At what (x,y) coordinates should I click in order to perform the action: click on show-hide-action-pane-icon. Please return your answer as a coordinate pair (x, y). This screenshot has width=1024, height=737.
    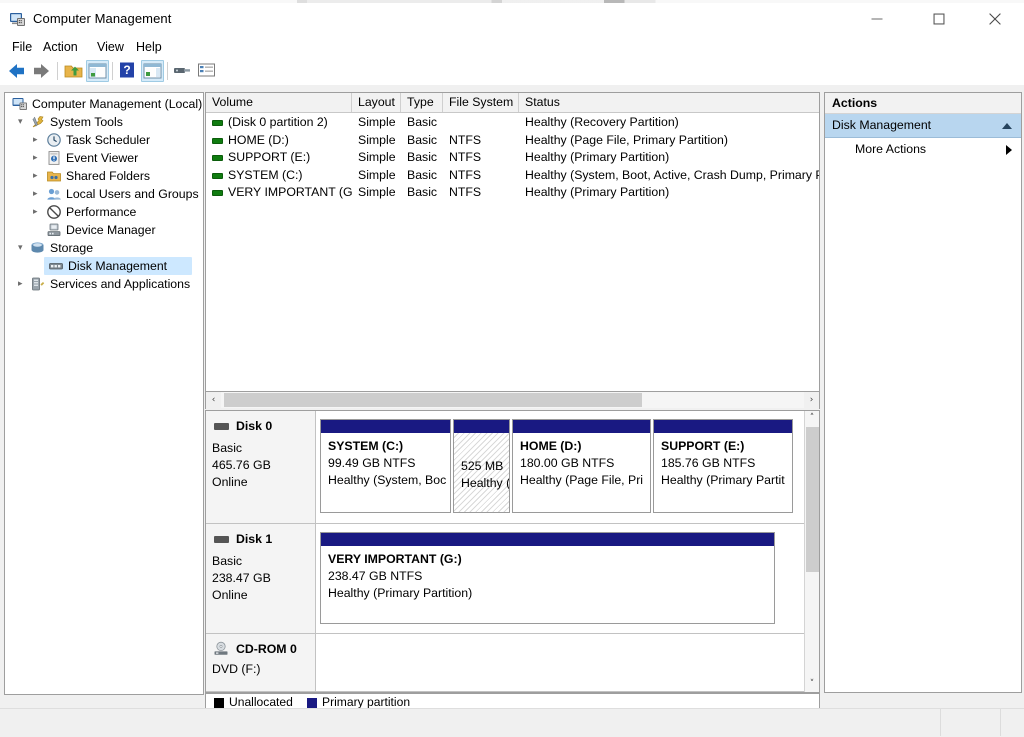
    Looking at the image, I should click on (152, 71).